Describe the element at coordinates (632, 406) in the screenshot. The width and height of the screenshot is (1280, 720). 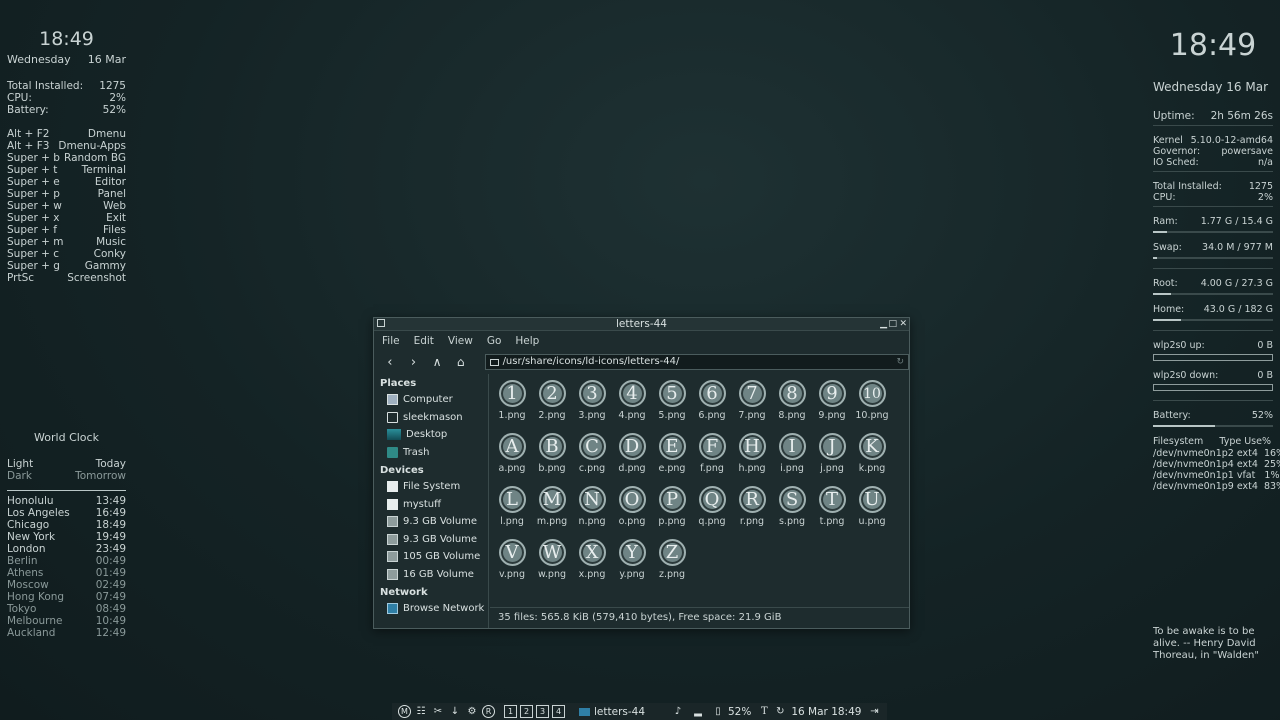
I see `file-item: 4 4.png` at that location.